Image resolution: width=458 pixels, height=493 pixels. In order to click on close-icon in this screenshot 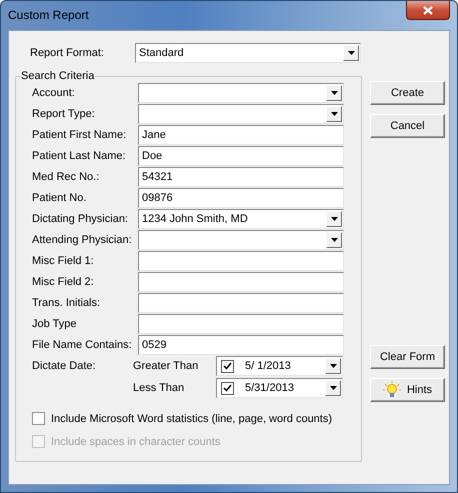, I will do `click(428, 10)`.